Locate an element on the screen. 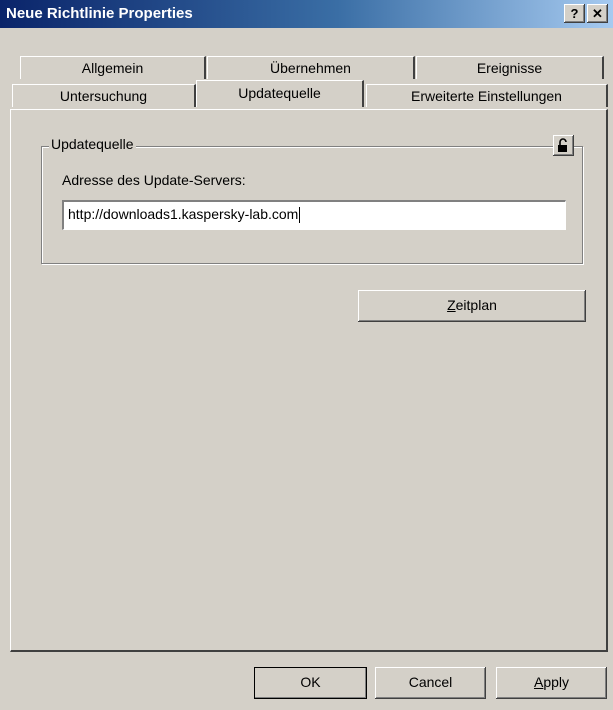  help-icon: ? is located at coordinates (574, 13).